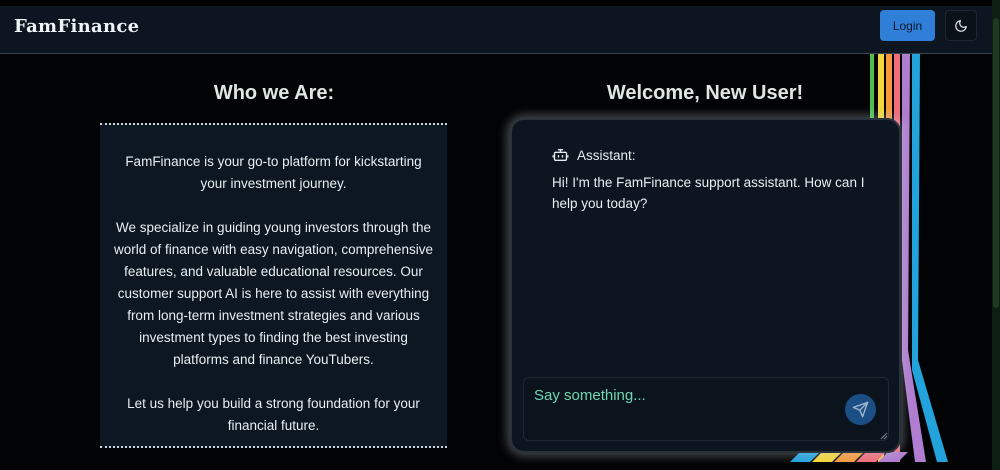  Describe the element at coordinates (996, 163) in the screenshot. I see `scrollbar-thumb` at that location.